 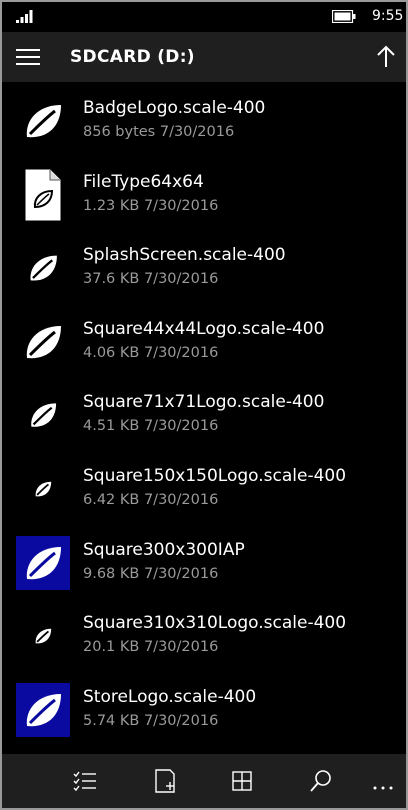 What do you see at coordinates (215, 623) in the screenshot?
I see `file-name: Square310x310Logo.scale-400` at bounding box center [215, 623].